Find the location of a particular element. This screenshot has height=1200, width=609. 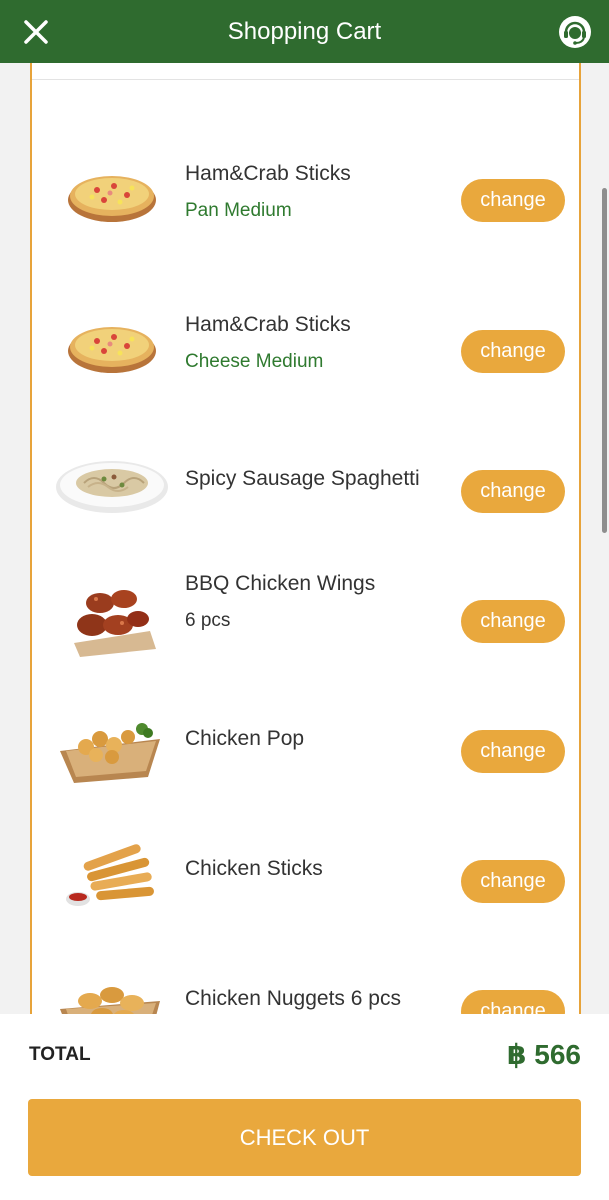

chicken-sticks-image is located at coordinates (110, 875).